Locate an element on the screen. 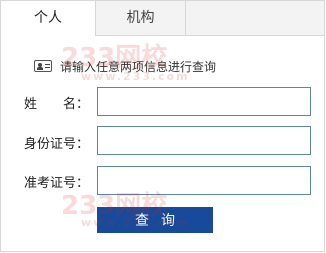  id-number-input is located at coordinates (204, 140).